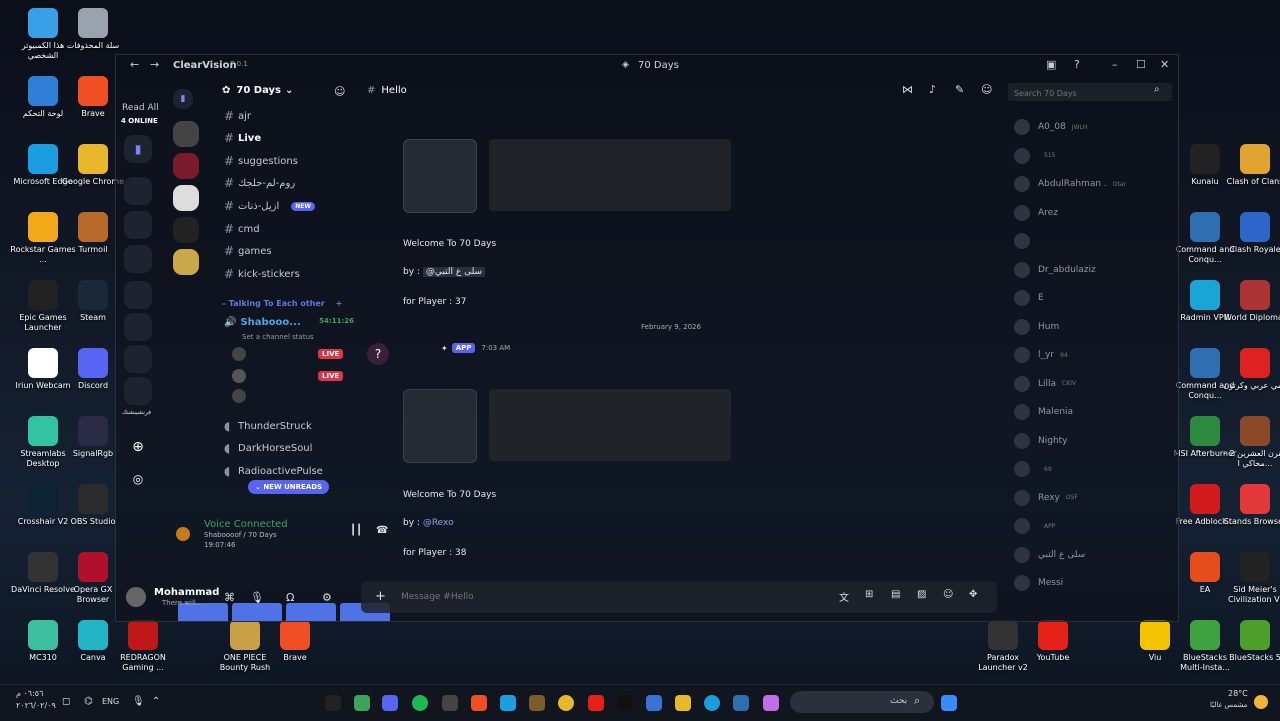 This screenshot has height=721, width=1280. Describe the element at coordinates (289, 322) in the screenshot. I see `voice-channel-active: 🔊 Shabooo... 54:11:26` at that location.